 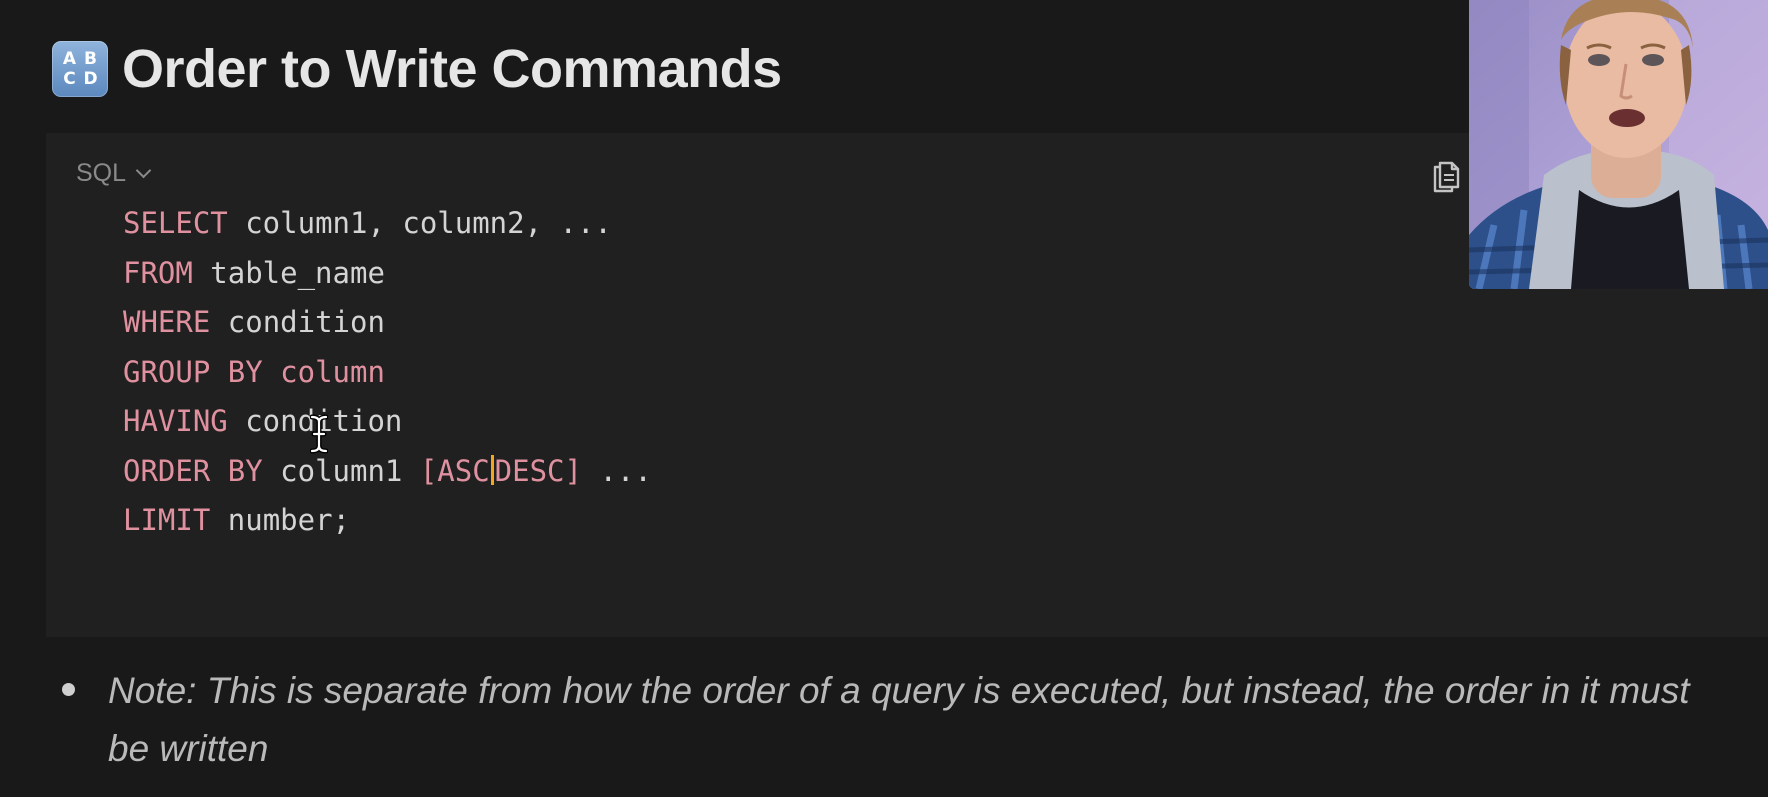 I want to click on abcd-input-icon: A B C D, so click(x=80, y=69).